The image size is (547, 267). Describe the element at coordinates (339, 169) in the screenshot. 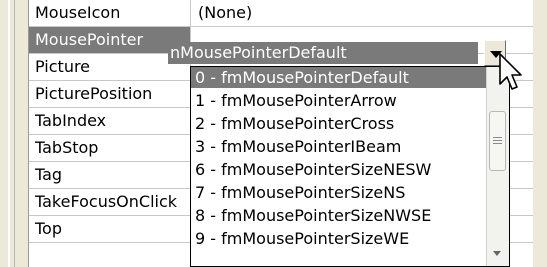

I see `dropdown-option: 6 - fmMousePointerSizeNESW` at that location.